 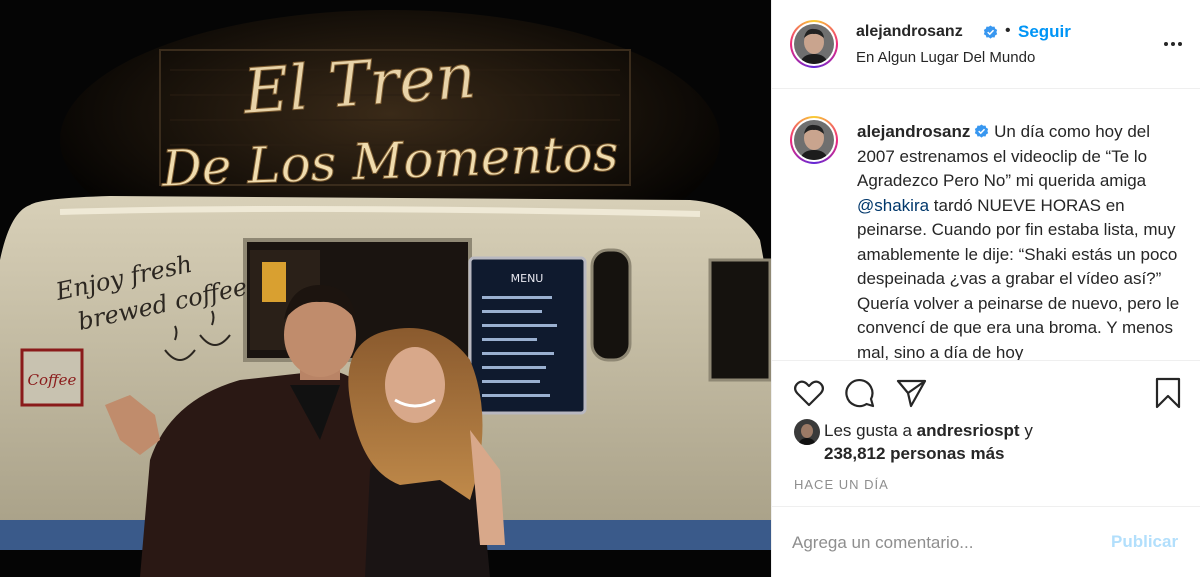 I want to click on comment-input, so click(x=942, y=543).